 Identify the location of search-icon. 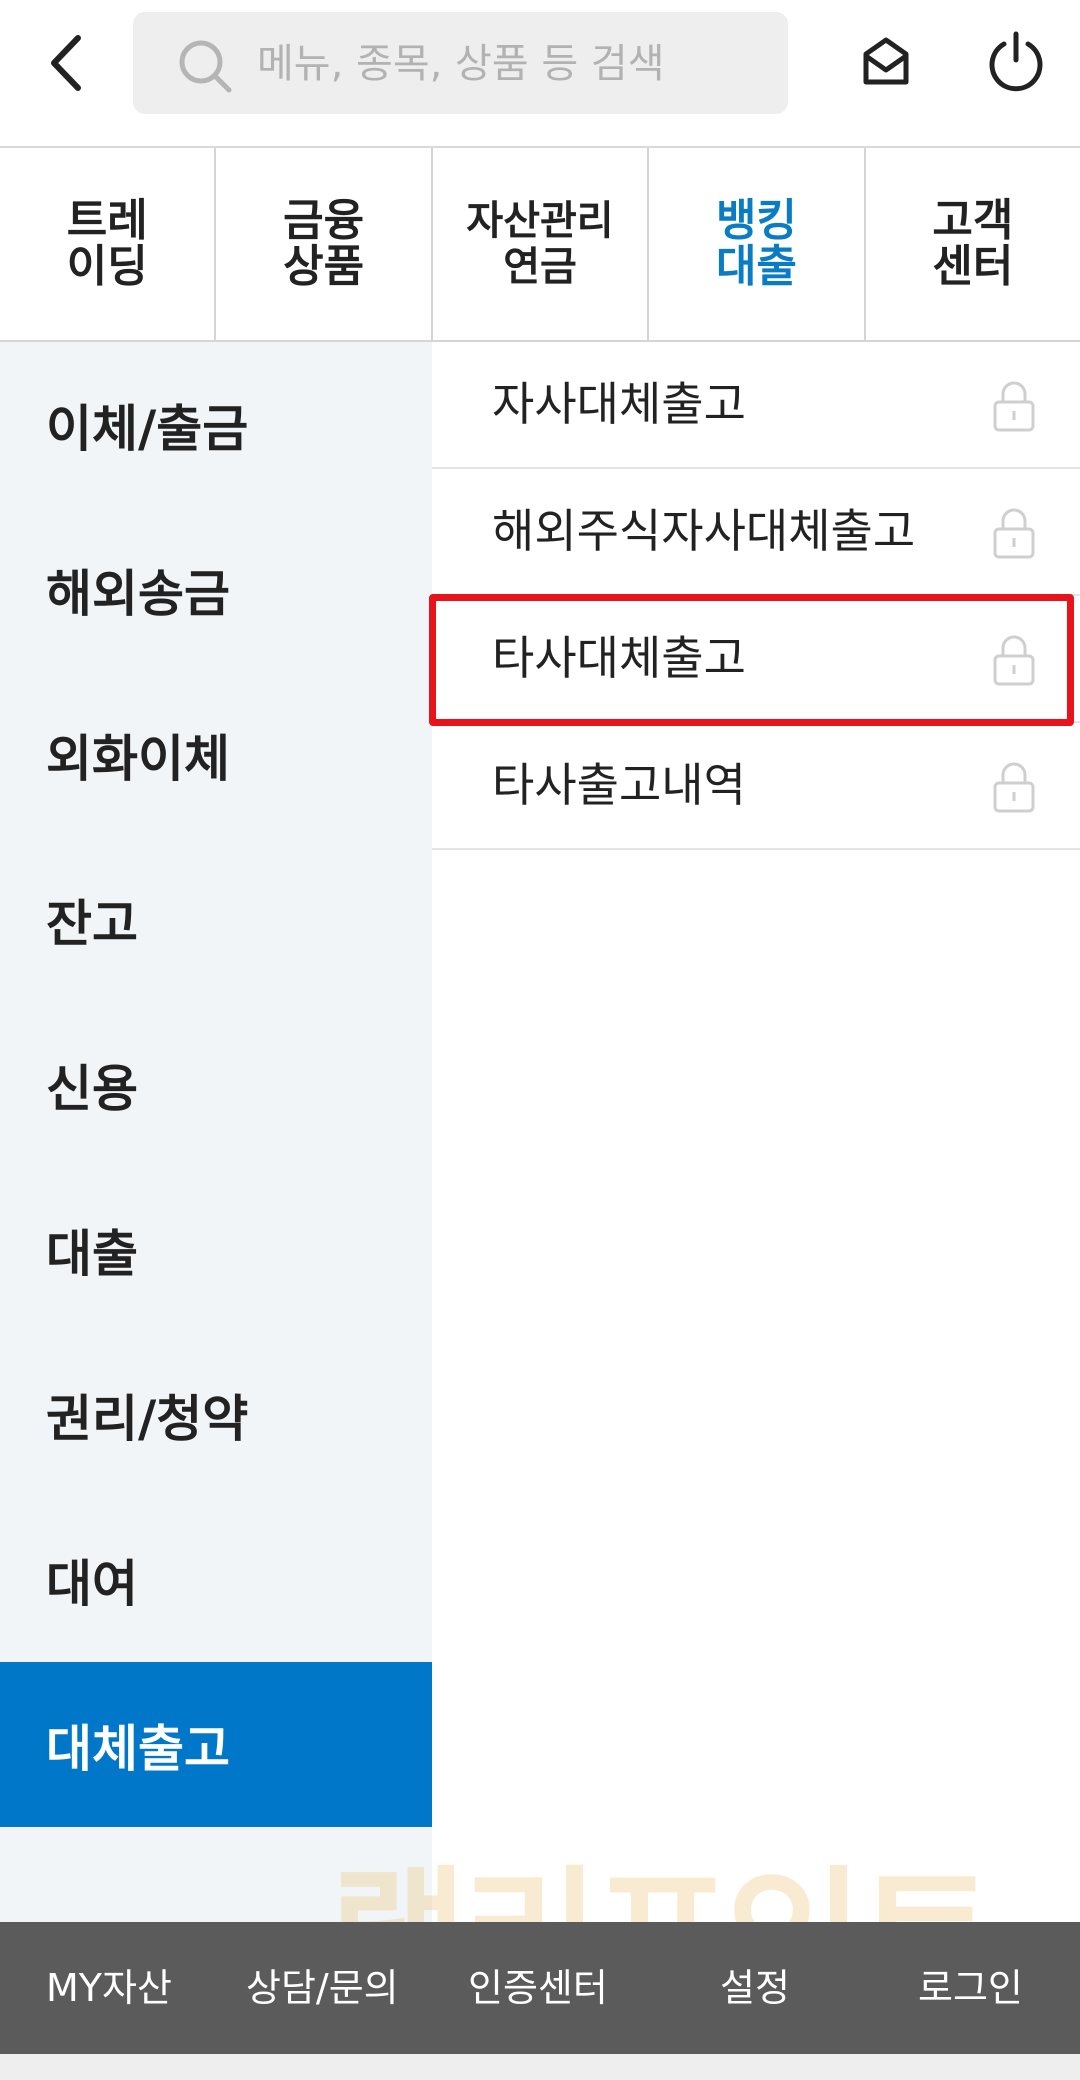
(205, 66).